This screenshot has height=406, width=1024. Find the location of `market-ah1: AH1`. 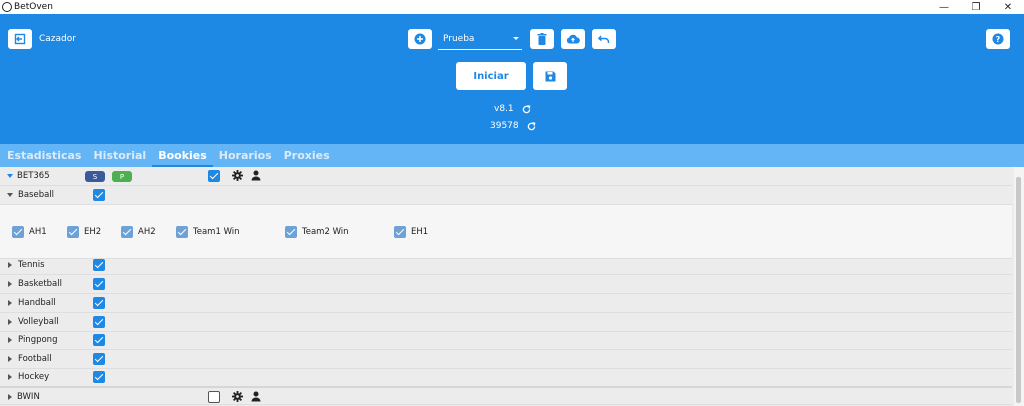

market-ah1: AH1 is located at coordinates (29, 232).